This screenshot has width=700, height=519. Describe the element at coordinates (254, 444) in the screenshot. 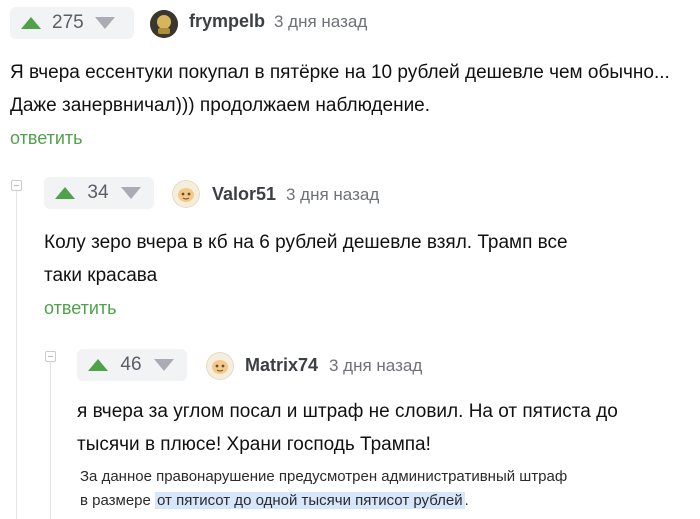

I see `comment-line: тысячи в плюсе! Храни господь Трампа!` at that location.